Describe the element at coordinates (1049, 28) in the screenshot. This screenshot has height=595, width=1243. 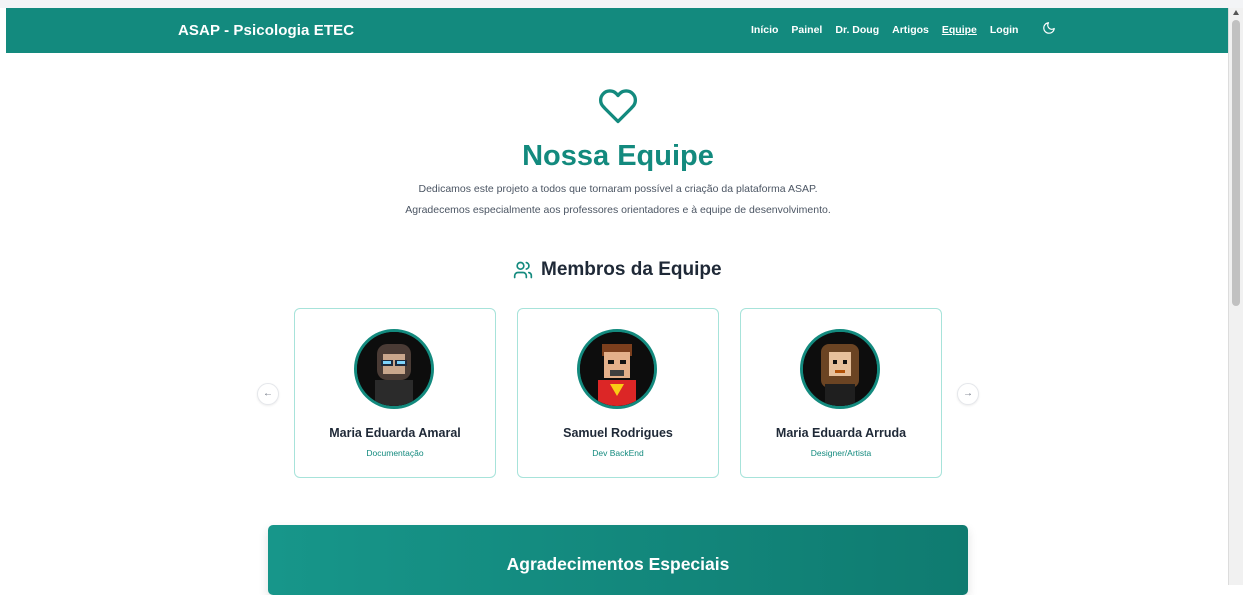
I see `moon-icon` at that location.